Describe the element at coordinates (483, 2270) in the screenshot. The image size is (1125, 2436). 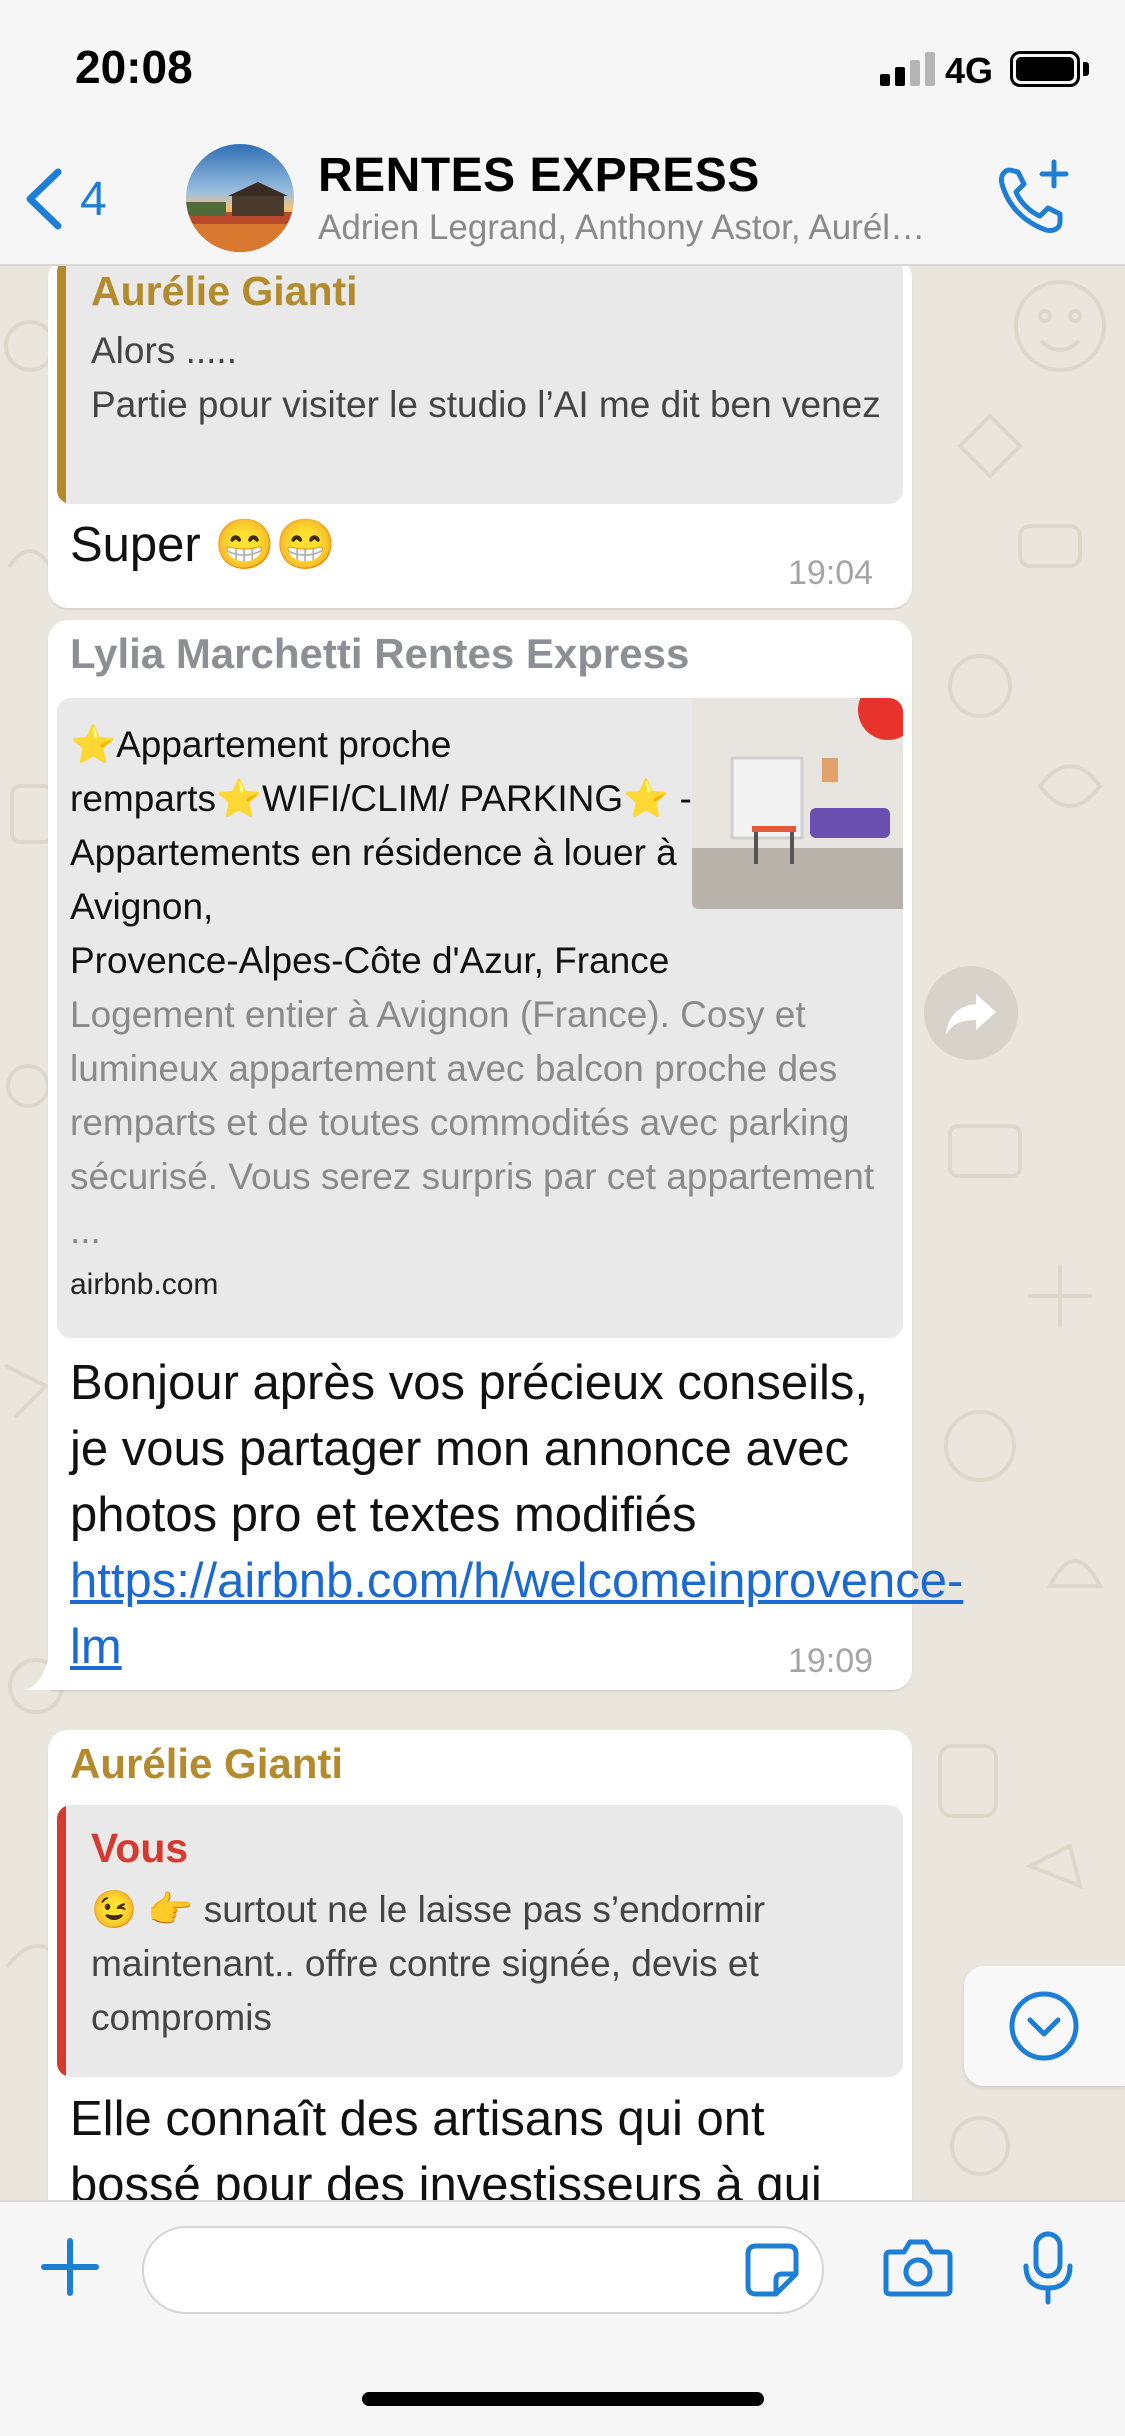
I see `message-input` at that location.